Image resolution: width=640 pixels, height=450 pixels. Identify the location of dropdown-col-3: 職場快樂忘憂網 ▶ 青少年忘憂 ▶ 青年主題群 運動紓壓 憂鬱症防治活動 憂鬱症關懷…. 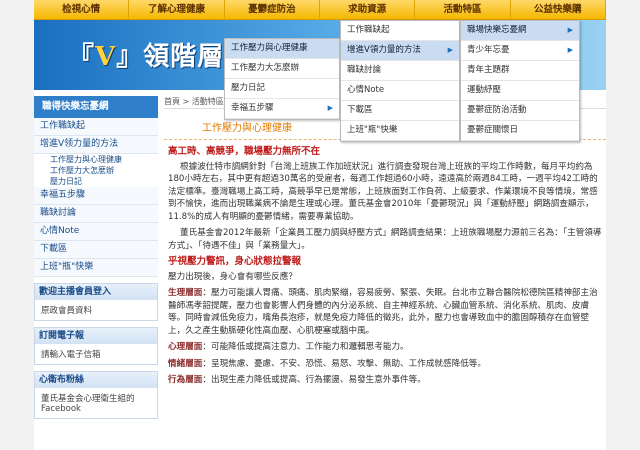
(520, 81).